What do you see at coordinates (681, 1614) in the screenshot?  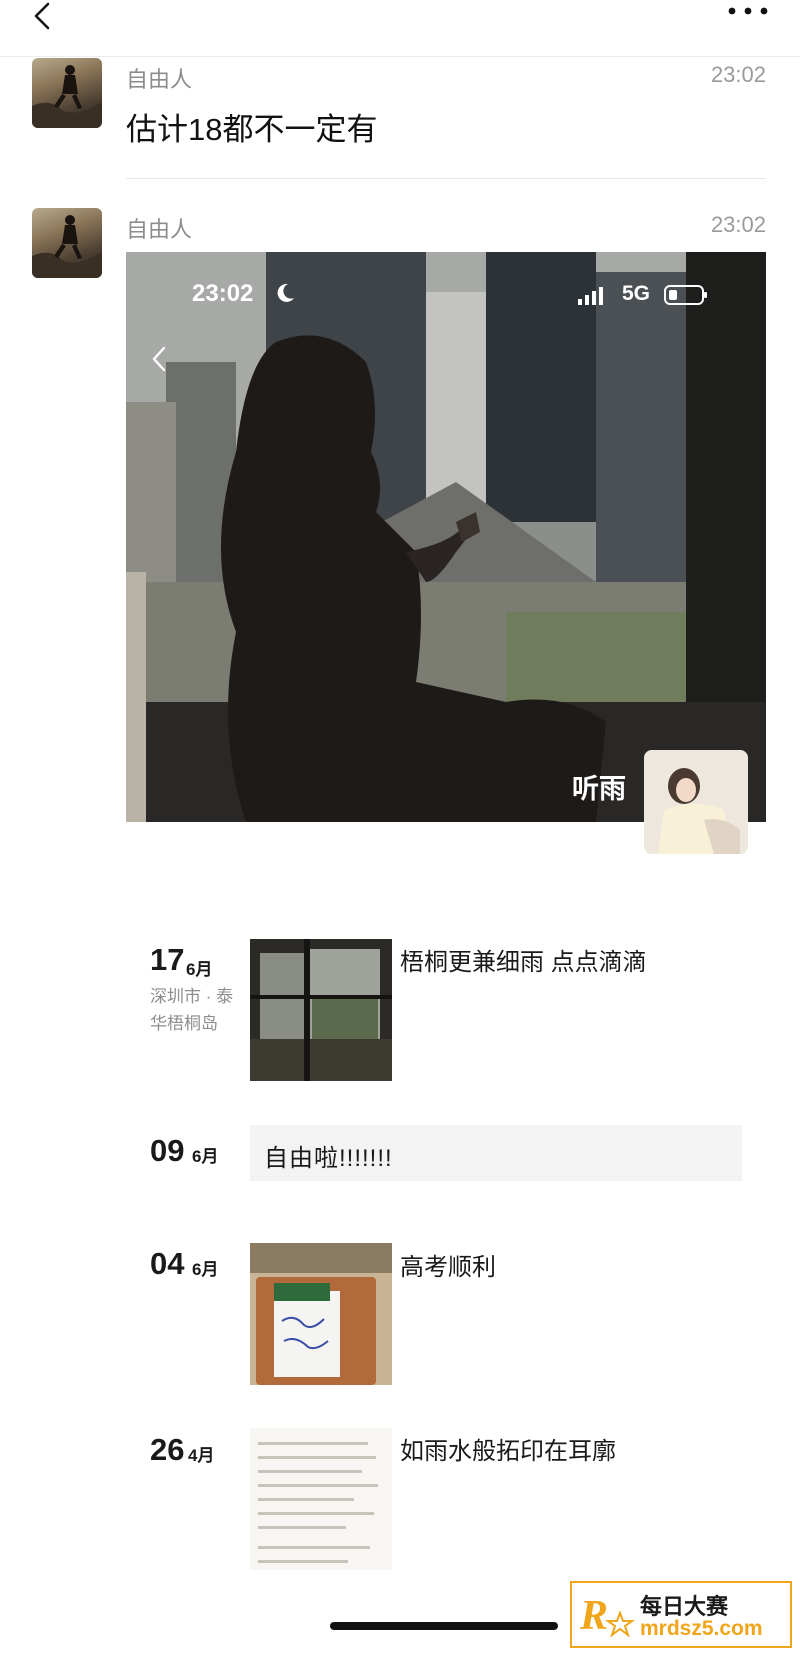 I see `watermark: R 每日大赛 mrdsz5.com` at bounding box center [681, 1614].